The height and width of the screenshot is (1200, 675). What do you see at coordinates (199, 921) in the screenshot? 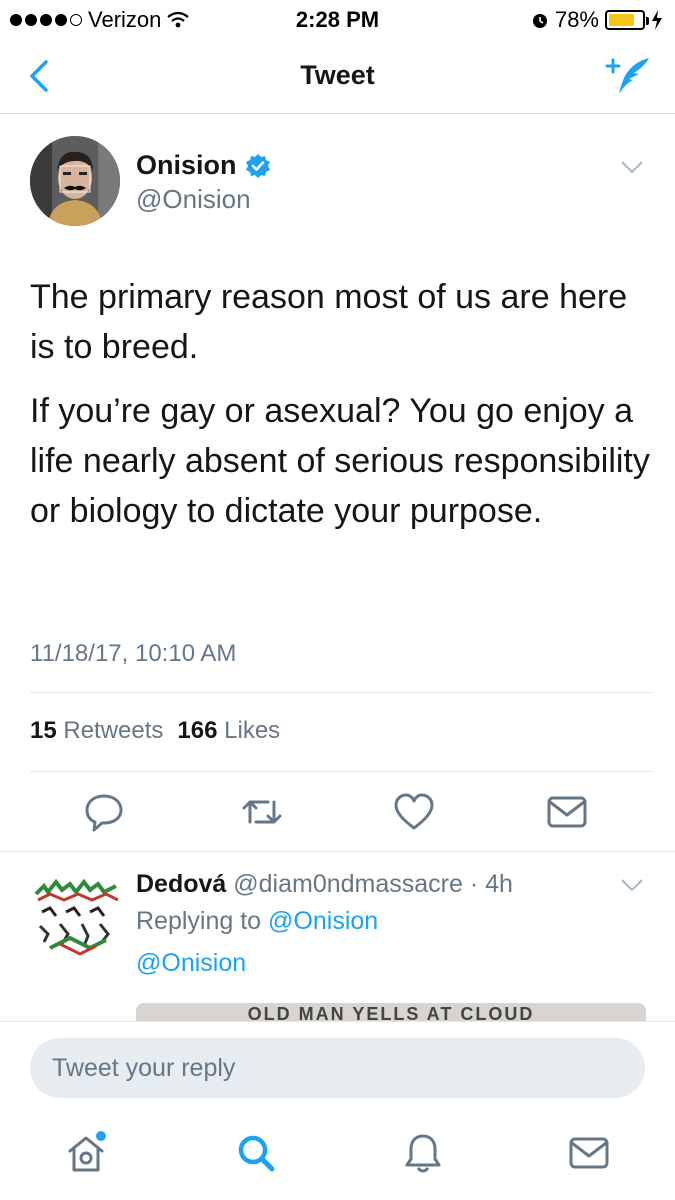
I see `replying-to-prefix: Replying to` at bounding box center [199, 921].